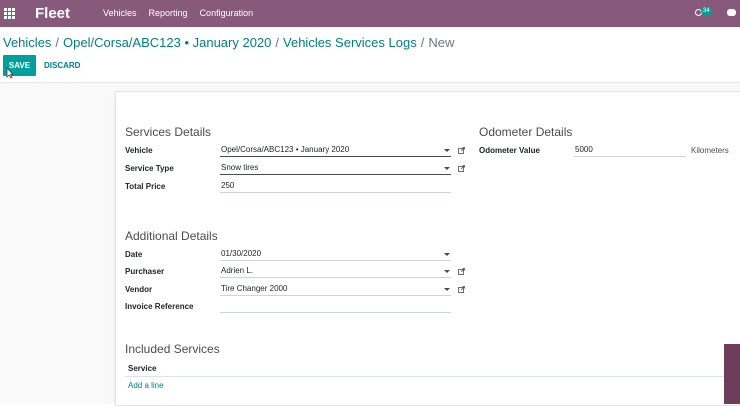 The width and height of the screenshot is (740, 406). Describe the element at coordinates (335, 187) in the screenshot. I see `total-price-field: 250` at that location.